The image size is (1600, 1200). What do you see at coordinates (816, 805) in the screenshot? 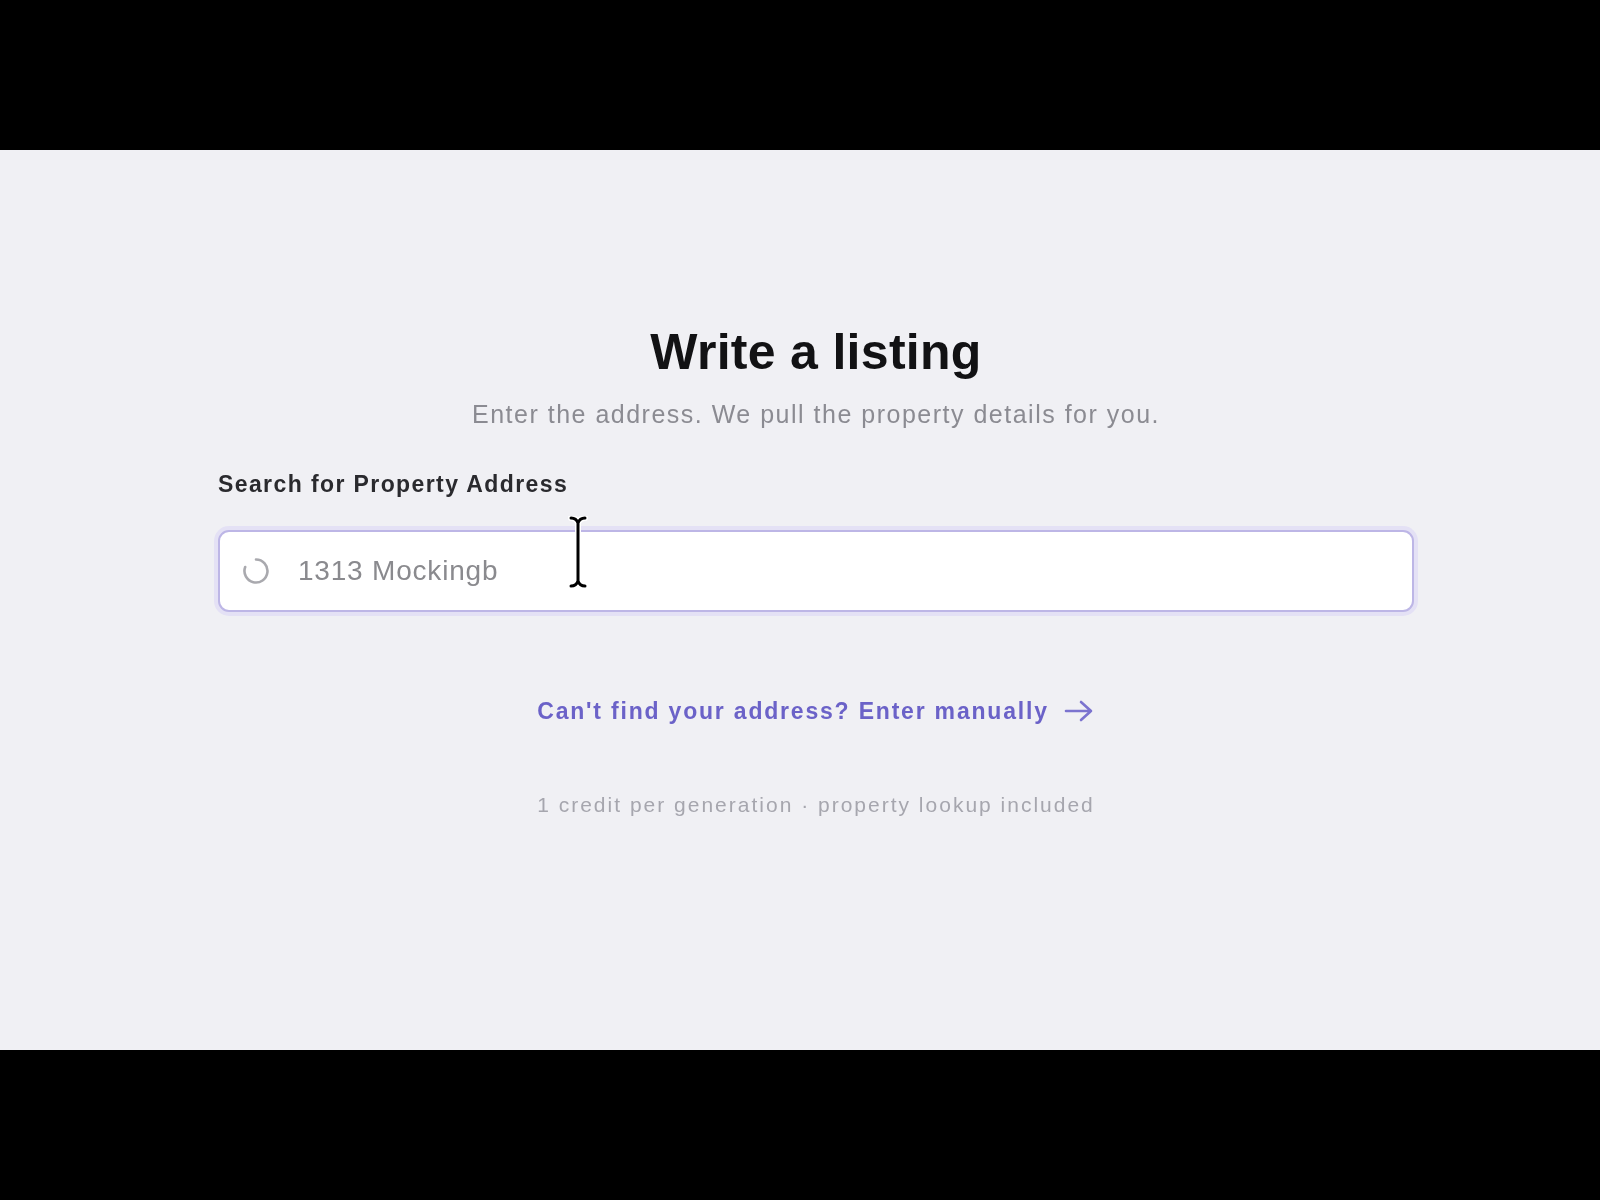
I see `credit-note: 1 credit per generation · property lookup included` at bounding box center [816, 805].